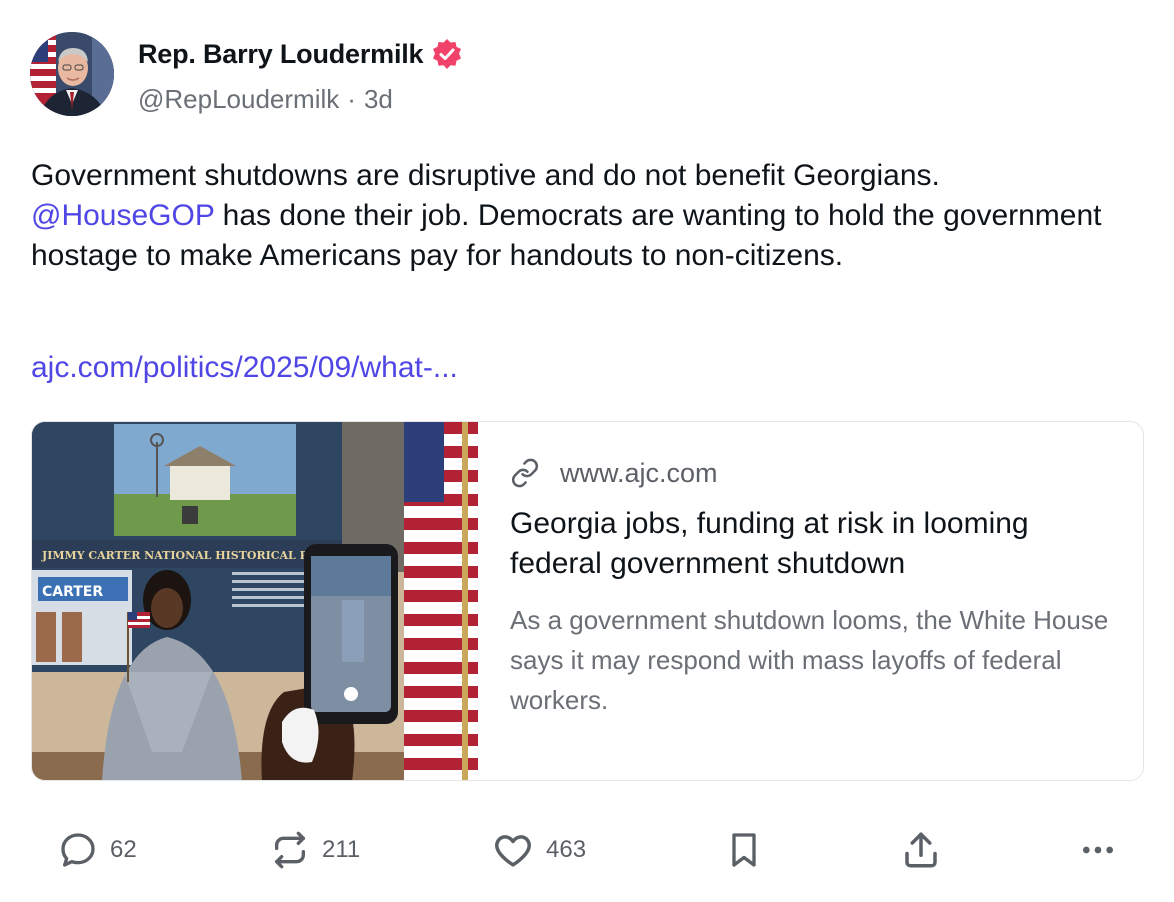 The width and height of the screenshot is (1174, 902). I want to click on link-icon, so click(525, 473).